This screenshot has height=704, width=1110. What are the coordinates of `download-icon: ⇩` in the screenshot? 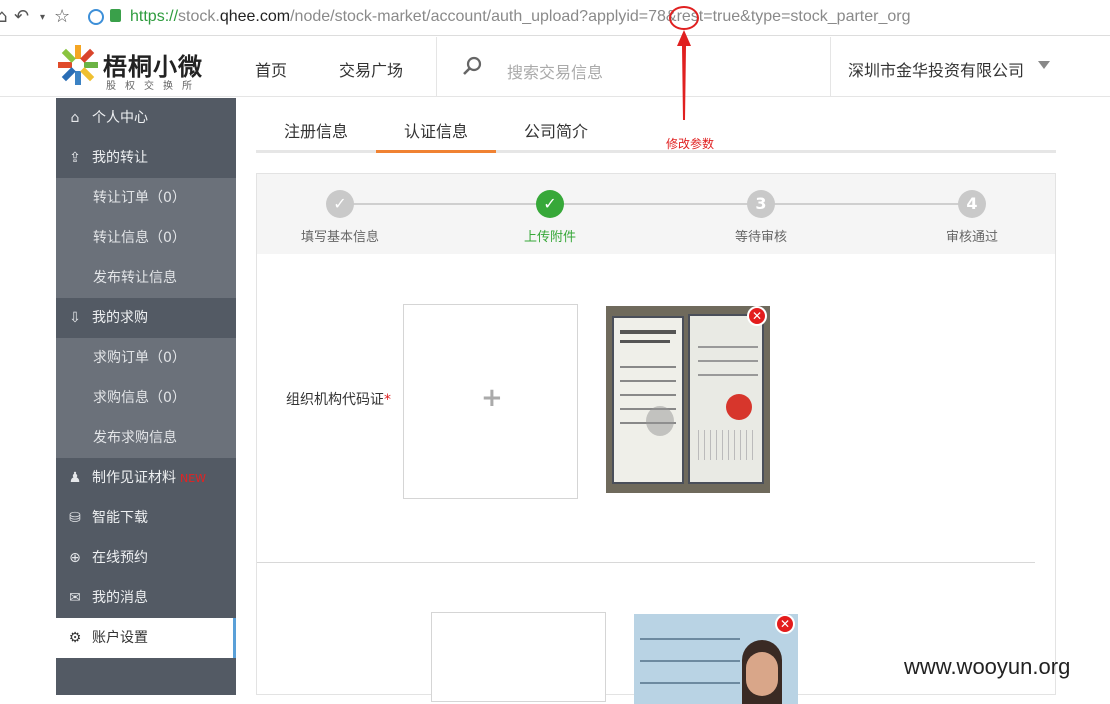 It's located at (75, 318).